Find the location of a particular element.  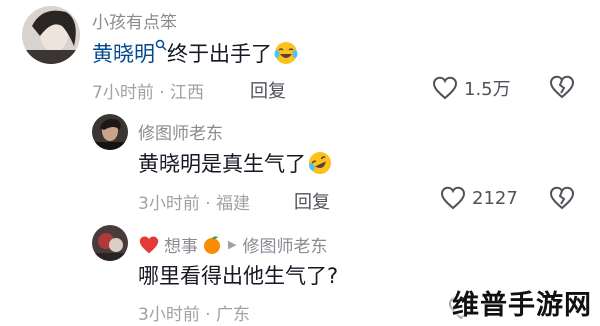

reply-arrow-icon: ▶ is located at coordinates (232, 244).